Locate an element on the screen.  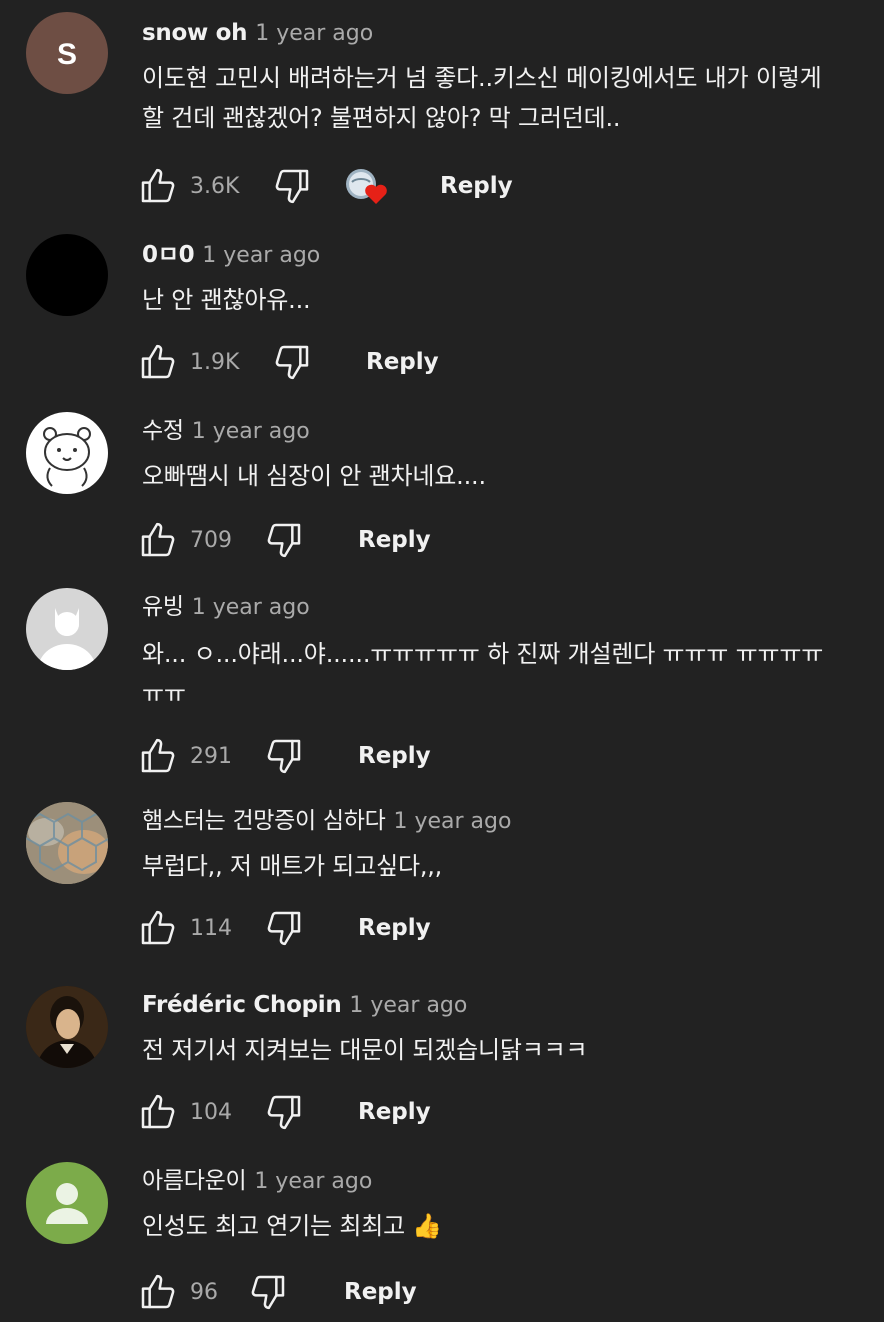
comment-author: 유빙 is located at coordinates (163, 607).